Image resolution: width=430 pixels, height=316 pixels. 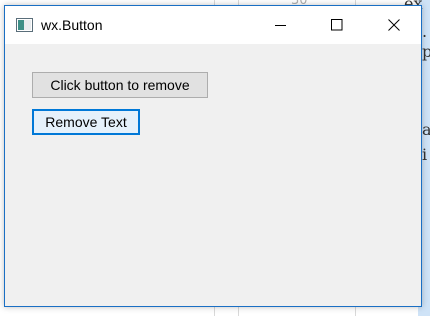 I want to click on maximize-button, so click(x=337, y=25).